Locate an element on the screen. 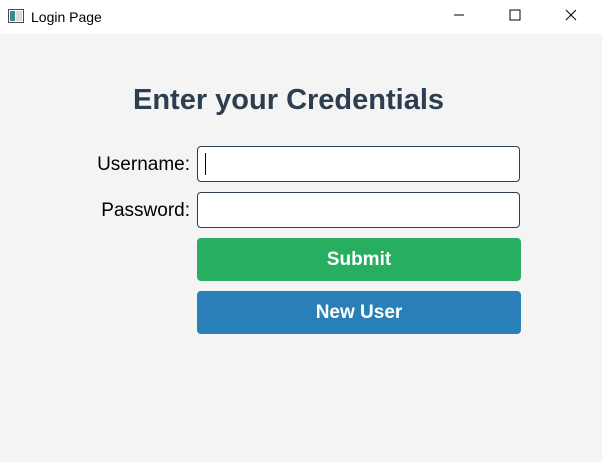 This screenshot has height=462, width=602. close-button is located at coordinates (571, 17).